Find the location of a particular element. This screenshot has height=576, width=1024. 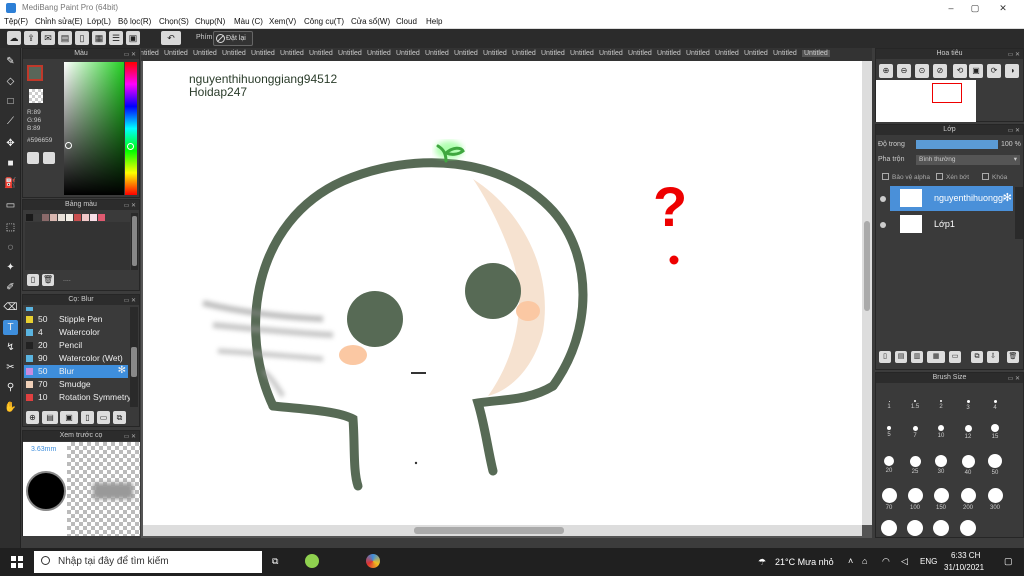

maximize-button: ▢ is located at coordinates (975, 8).